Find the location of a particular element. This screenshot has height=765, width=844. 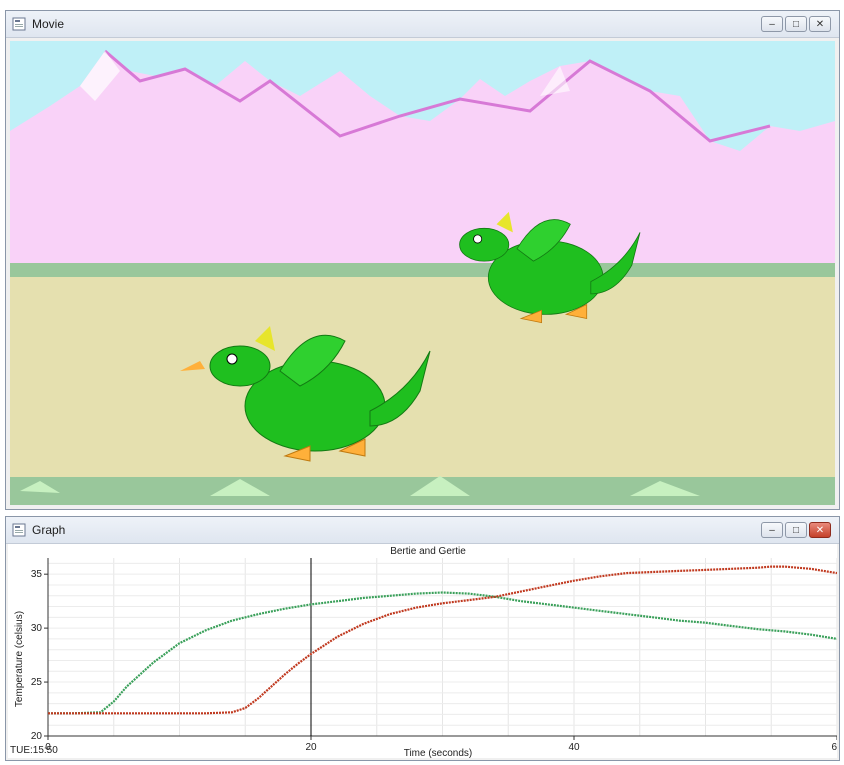

x-tick-label: 20 is located at coordinates (311, 747).